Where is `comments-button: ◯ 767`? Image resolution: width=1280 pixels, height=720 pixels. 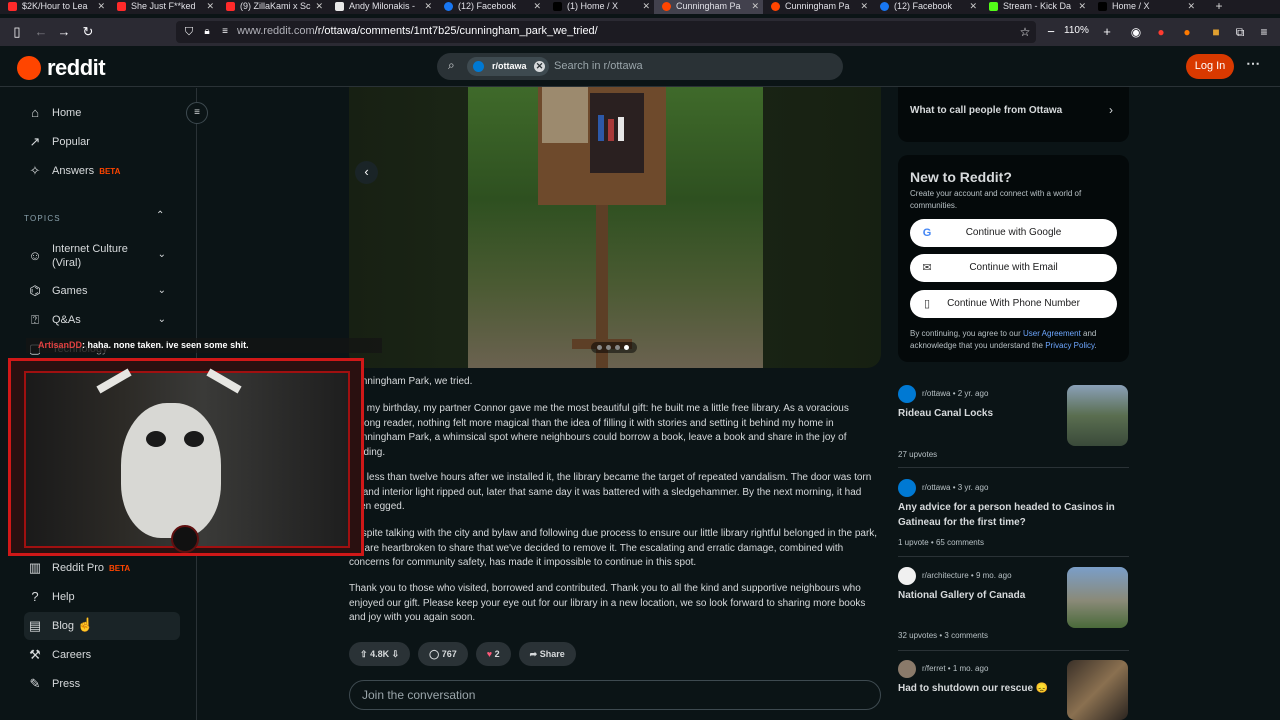 comments-button: ◯ 767 is located at coordinates (443, 654).